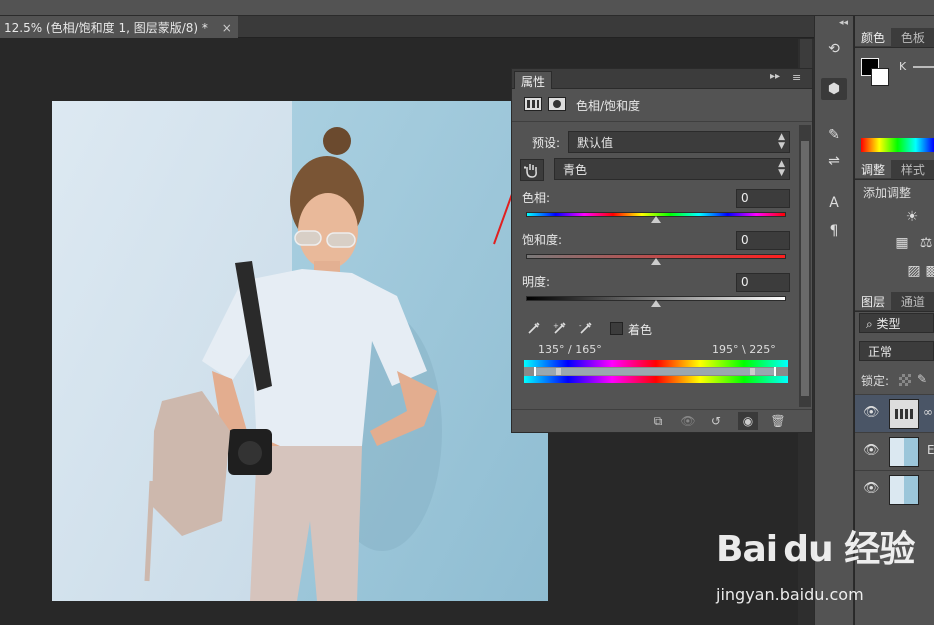 The width and height of the screenshot is (934, 625). What do you see at coordinates (656, 303) in the screenshot?
I see `lightness-slider-knob` at bounding box center [656, 303].